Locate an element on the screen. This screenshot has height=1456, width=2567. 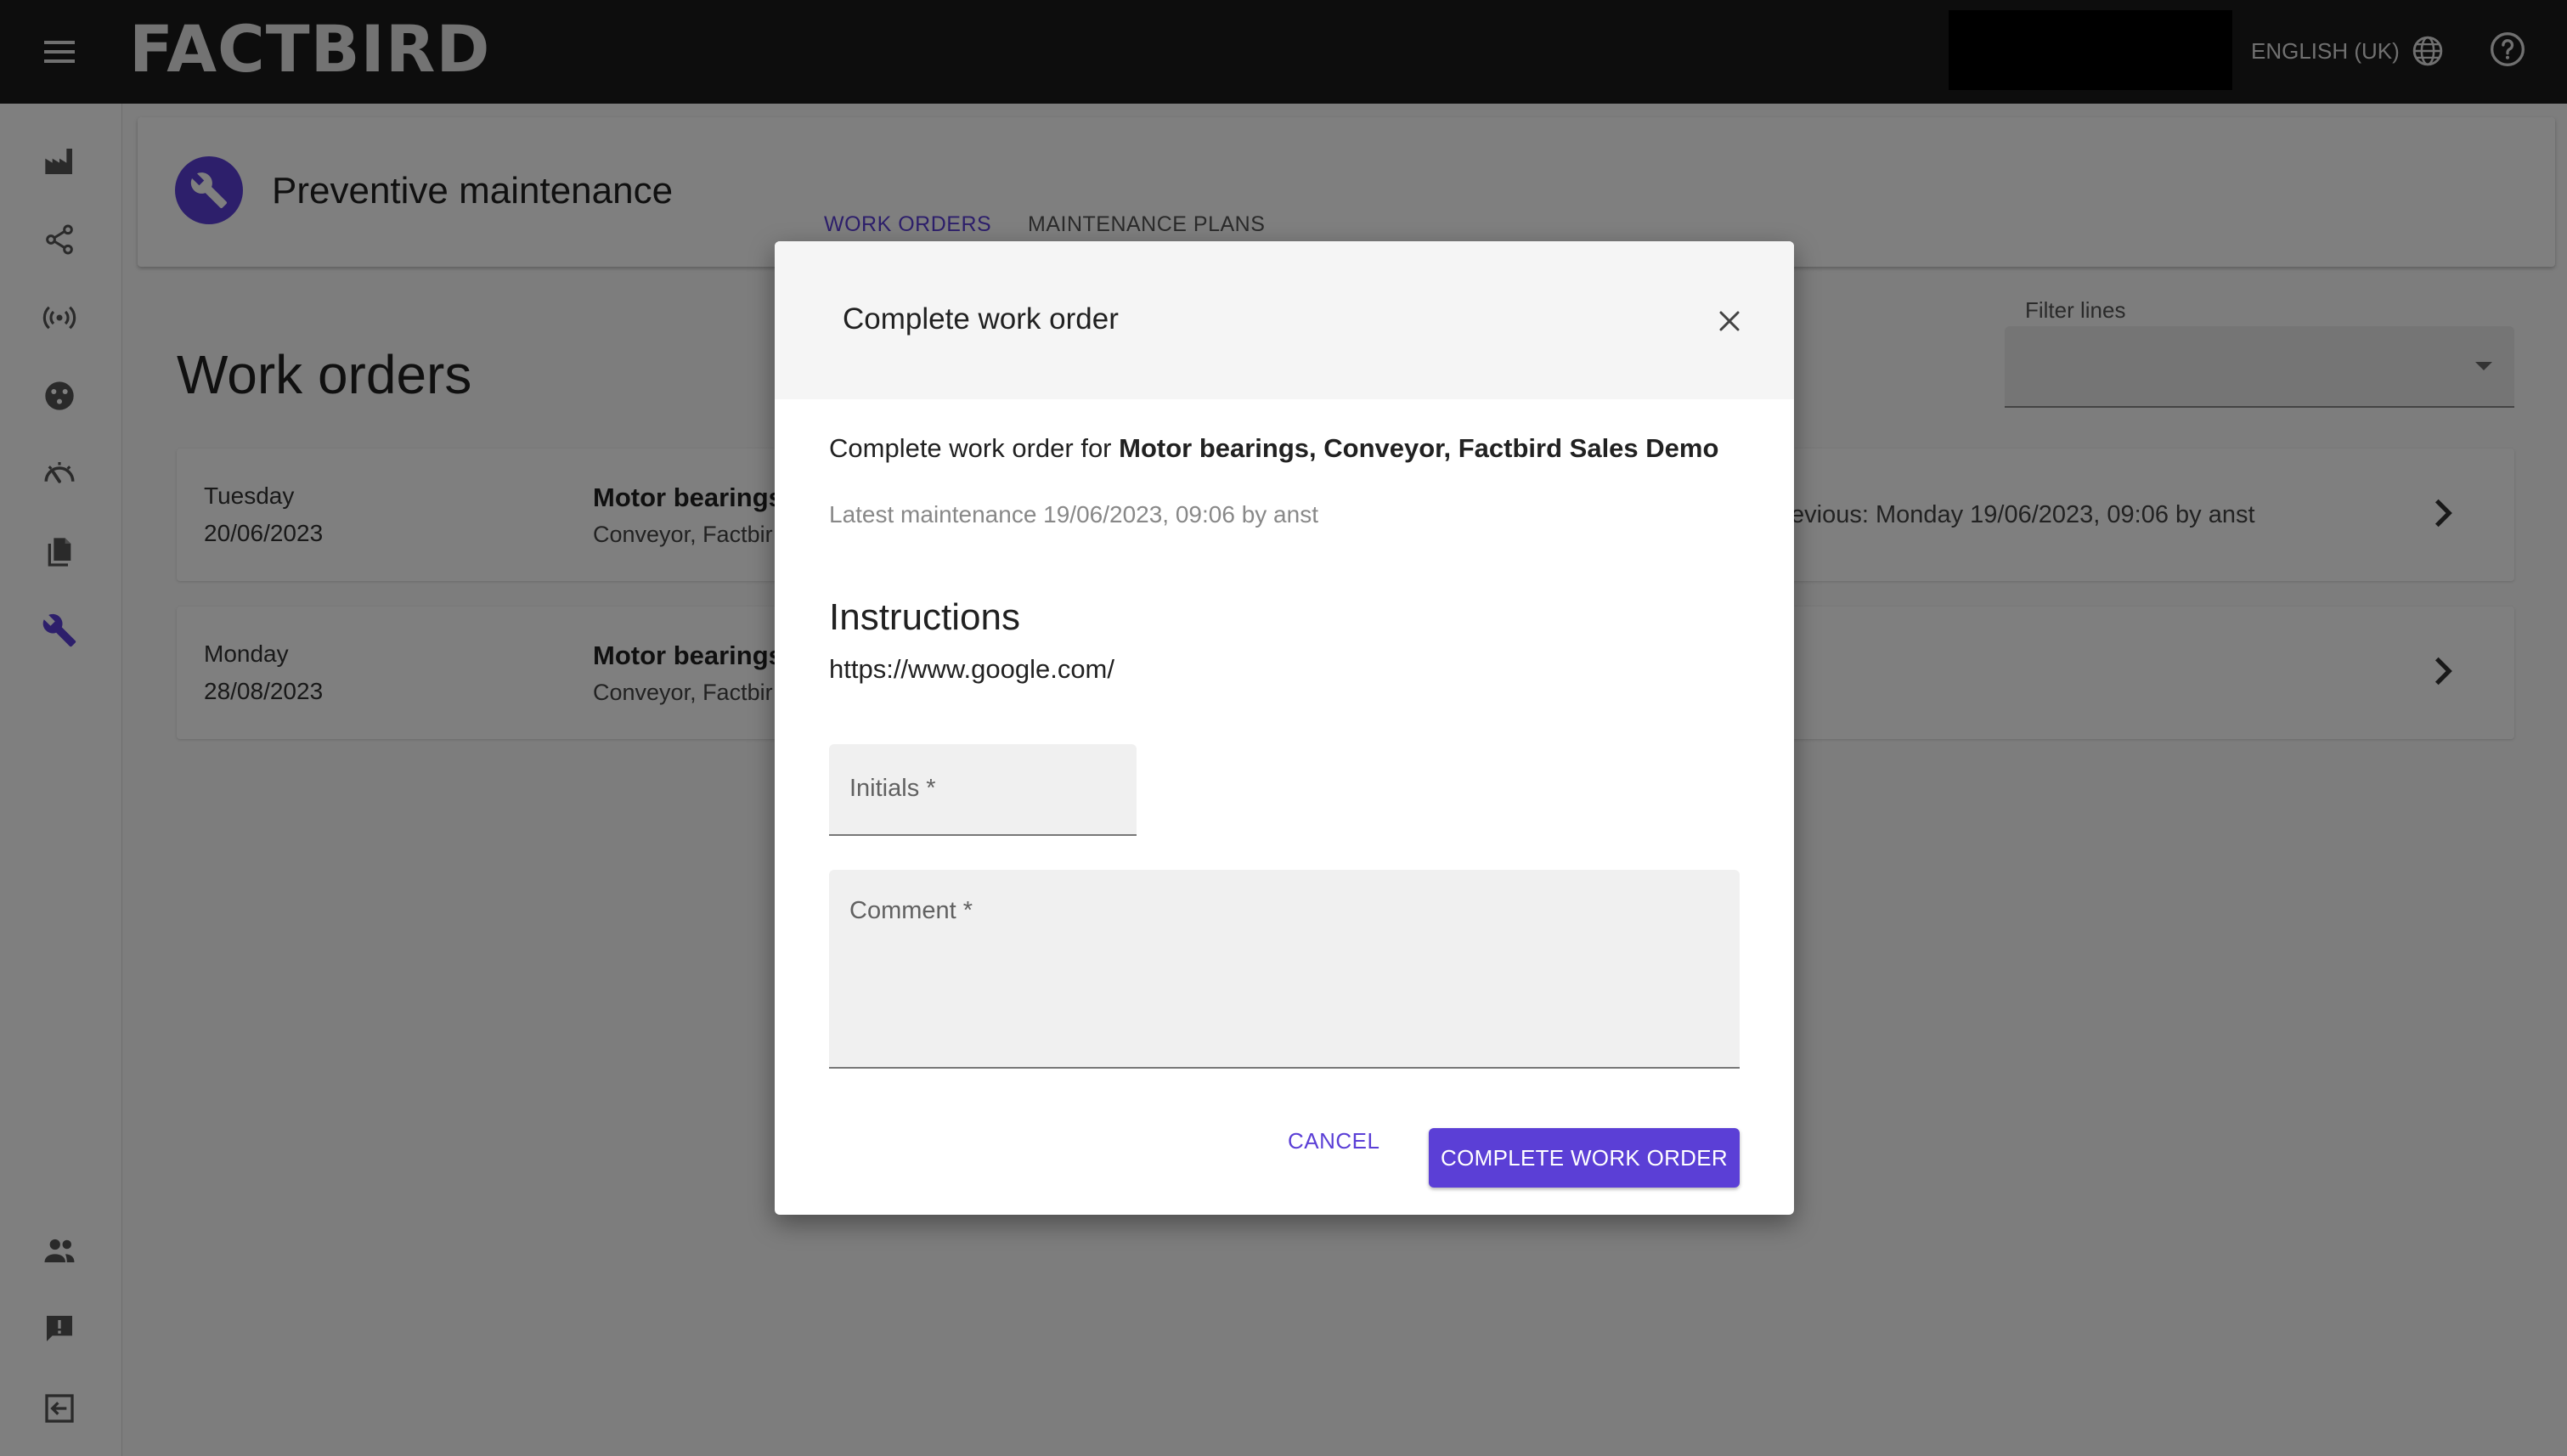
cancel-button: CANCEL is located at coordinates (1333, 1145).